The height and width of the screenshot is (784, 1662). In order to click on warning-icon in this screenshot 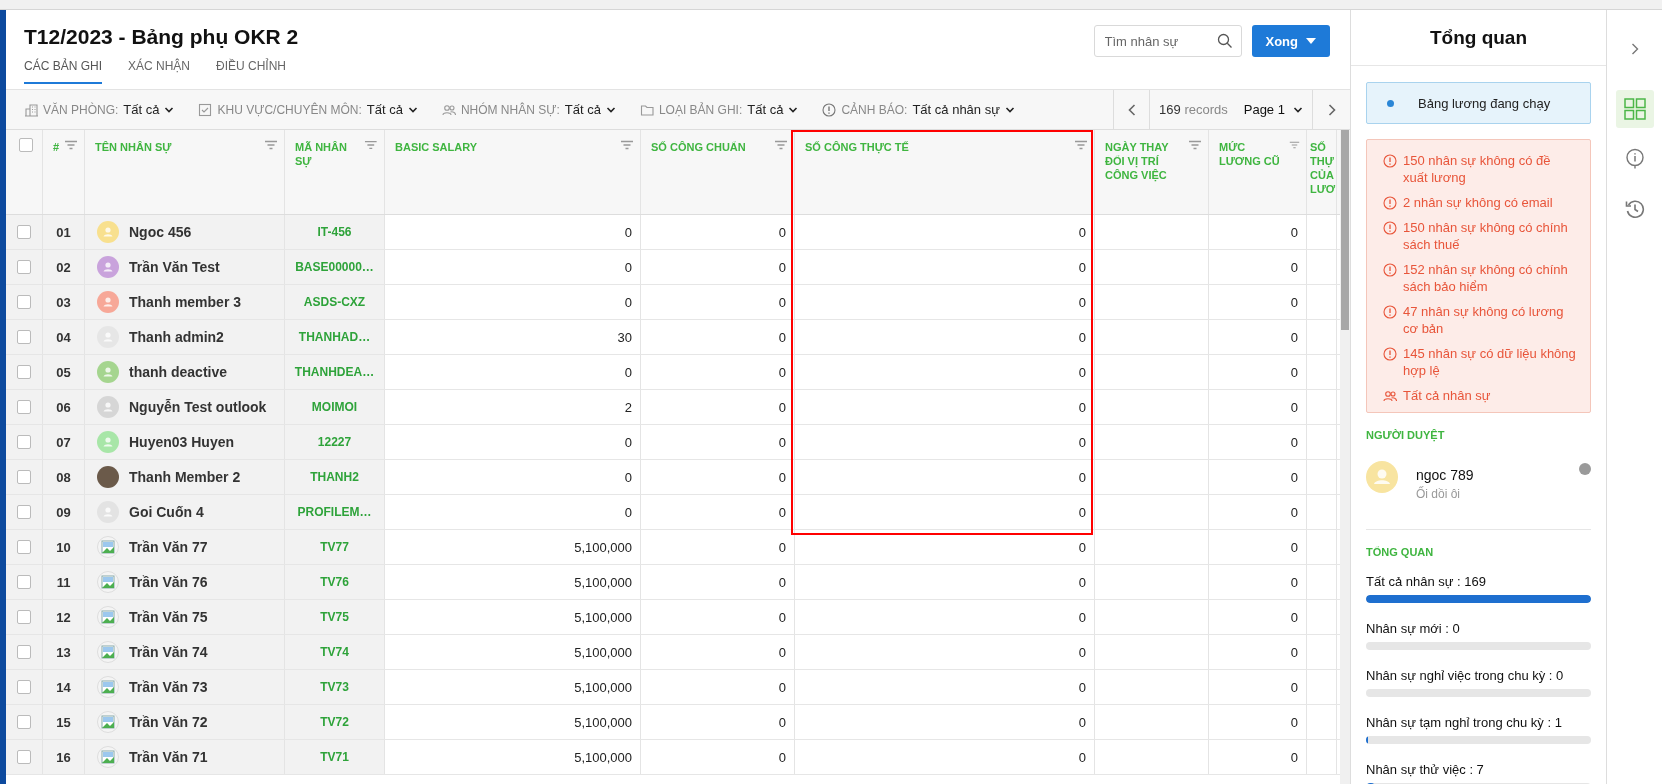, I will do `click(829, 109)`.